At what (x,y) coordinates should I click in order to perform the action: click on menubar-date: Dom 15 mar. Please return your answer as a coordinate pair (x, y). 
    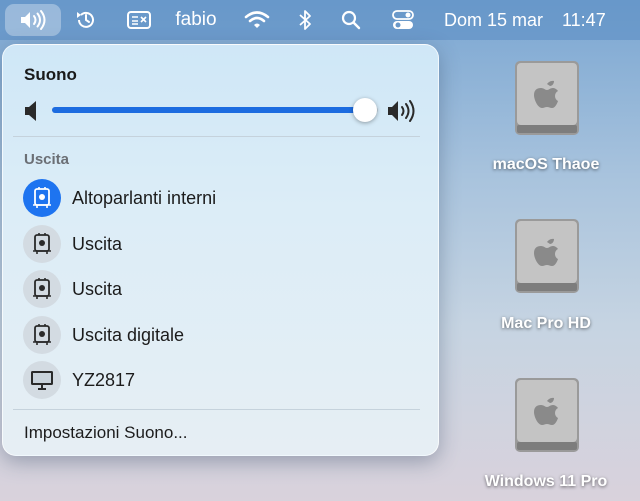
    Looking at the image, I should click on (499, 20).